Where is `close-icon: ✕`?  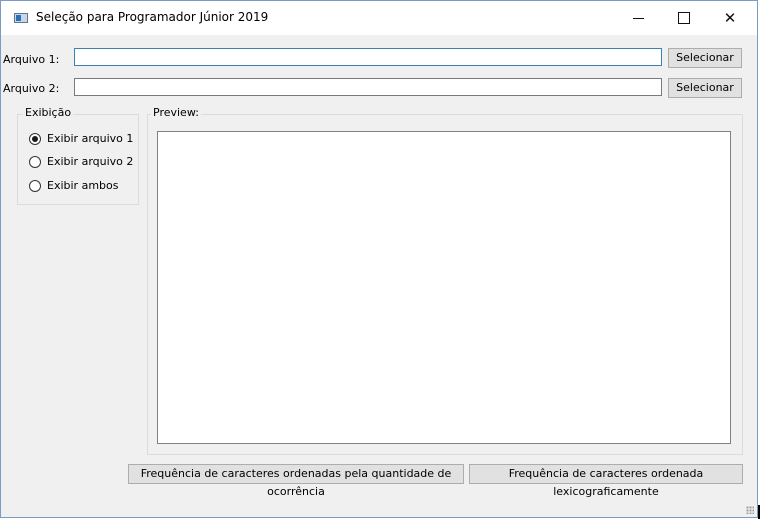
close-icon: ✕ is located at coordinates (730, 18).